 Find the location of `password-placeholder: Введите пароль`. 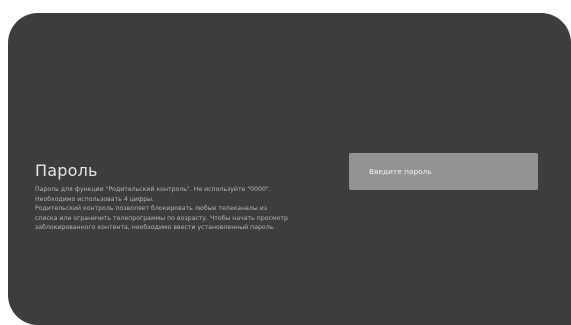

password-placeholder: Введите пароль is located at coordinates (400, 171).